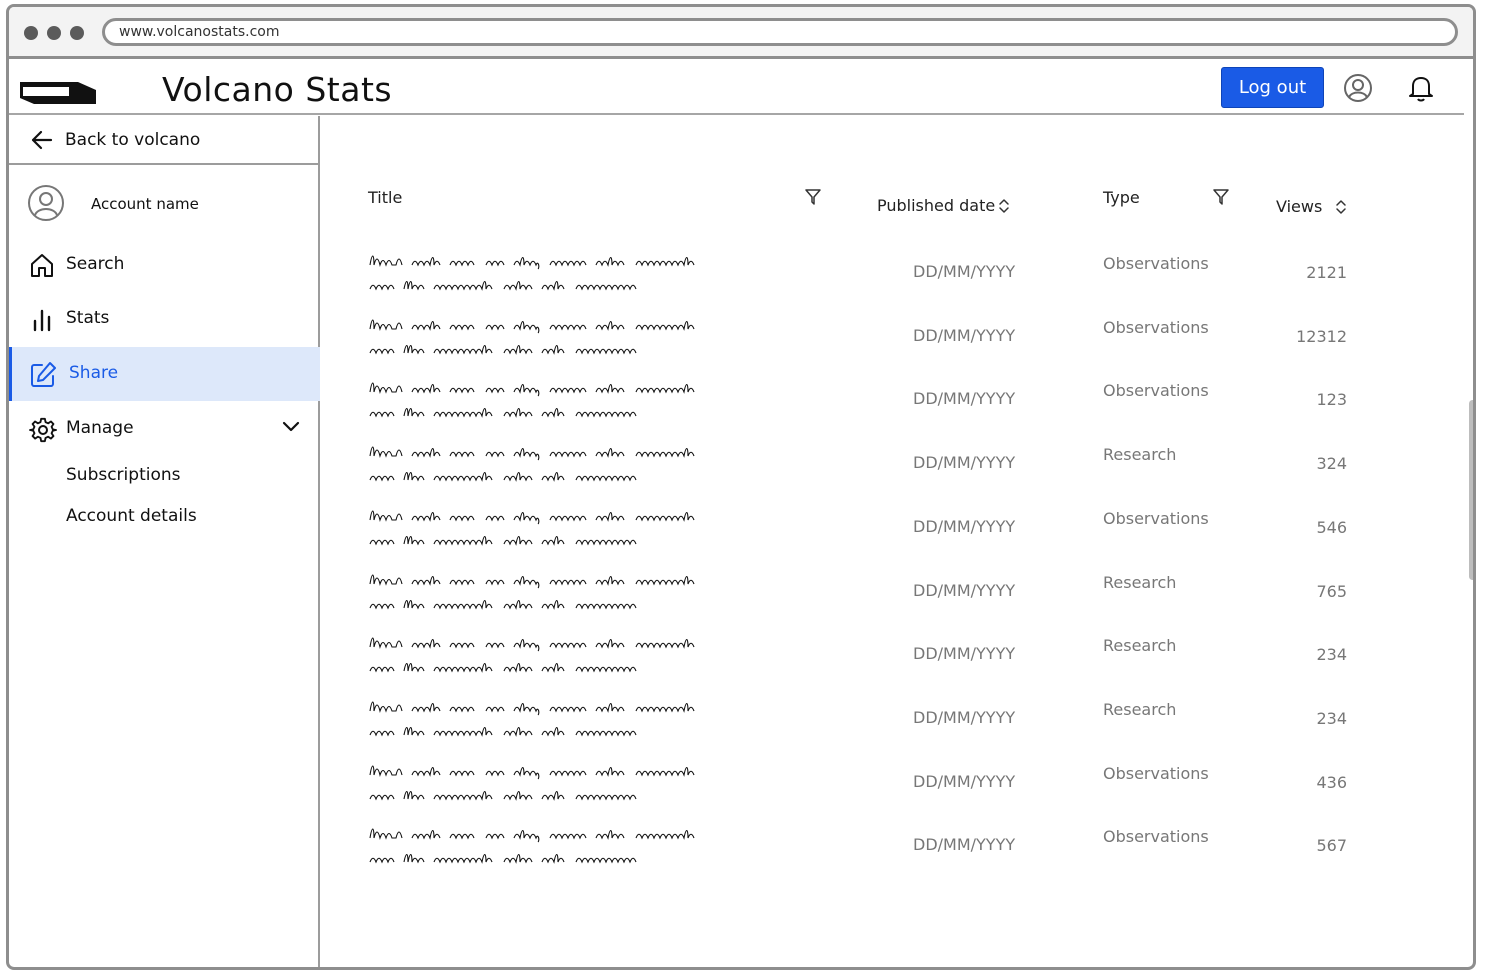 This screenshot has width=1488, height=974. I want to click on column-header-type: Type, so click(1121, 197).